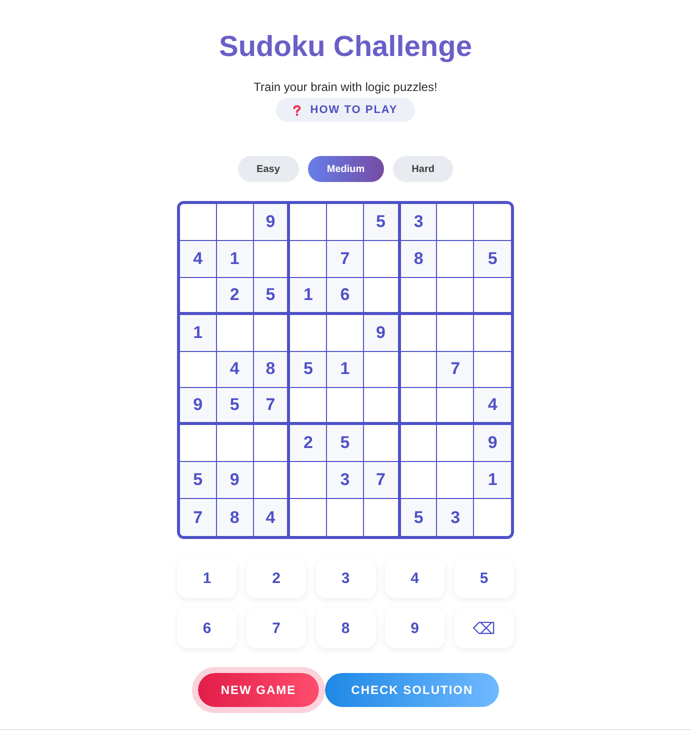  Describe the element at coordinates (484, 628) in the screenshot. I see `erase-key: ⌫` at that location.